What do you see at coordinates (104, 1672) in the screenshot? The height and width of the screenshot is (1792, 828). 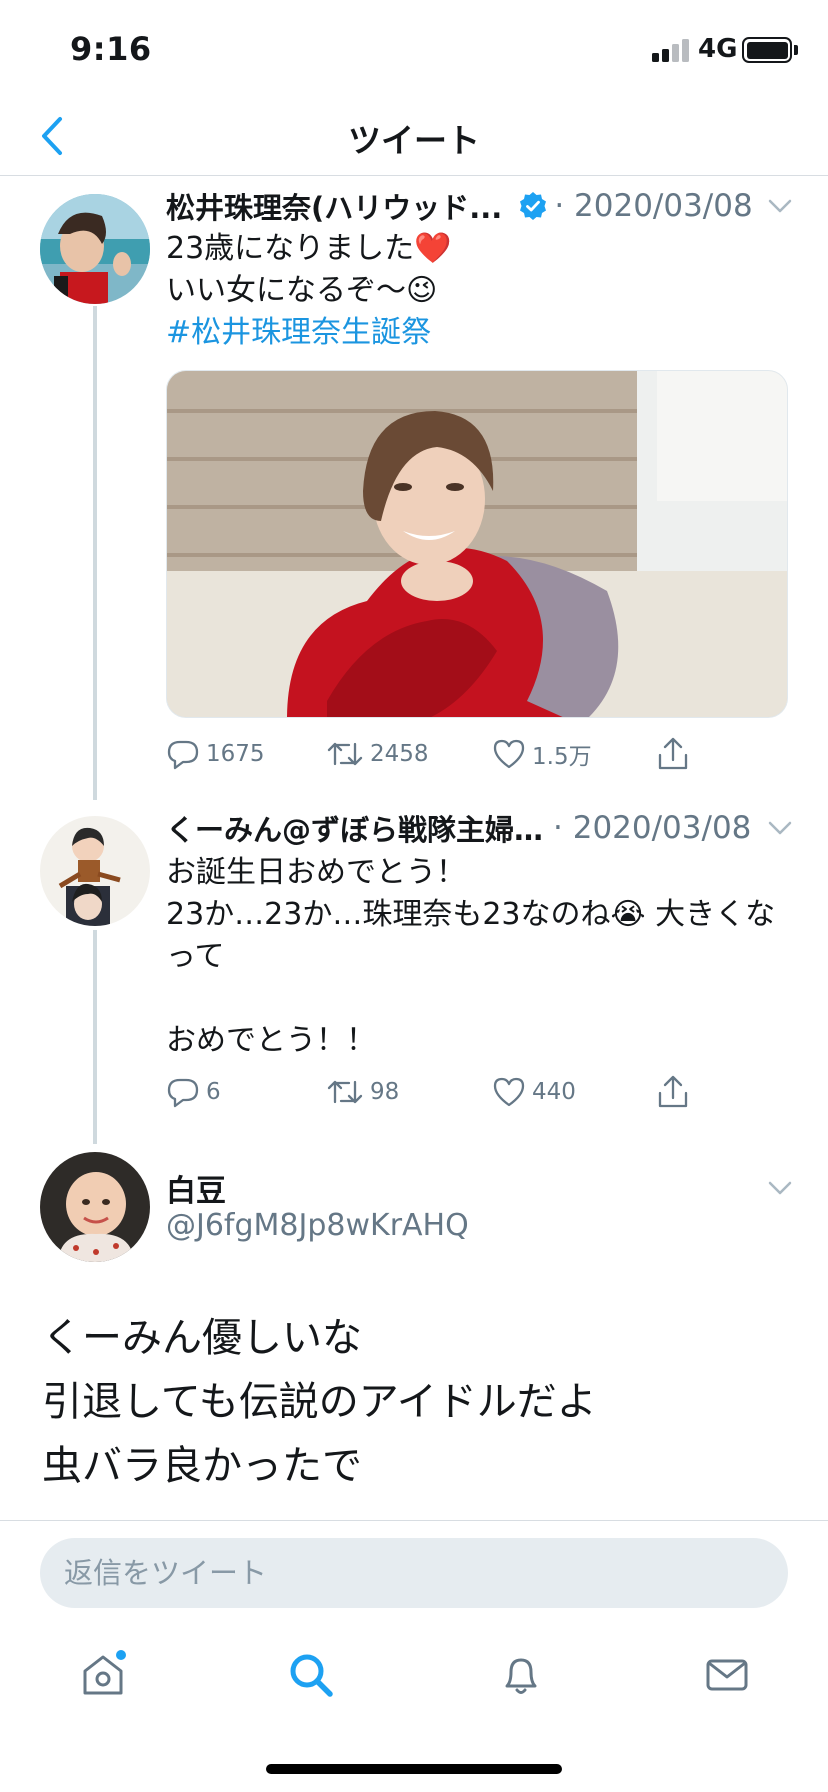 I see `home-icon` at bounding box center [104, 1672].